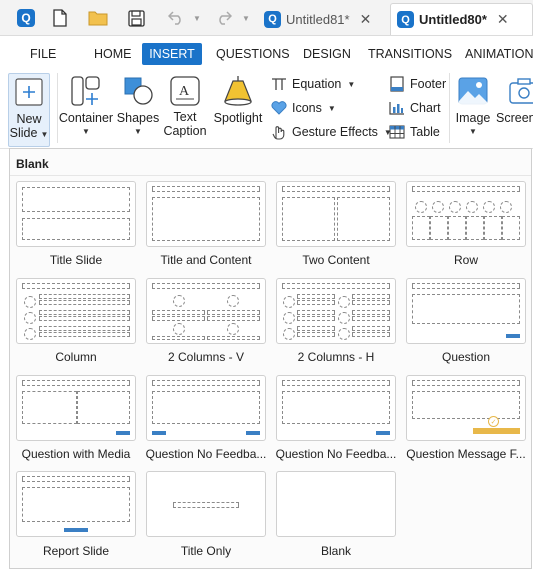 The height and width of the screenshot is (569, 533). I want to click on gallery-divider, so click(270, 175).